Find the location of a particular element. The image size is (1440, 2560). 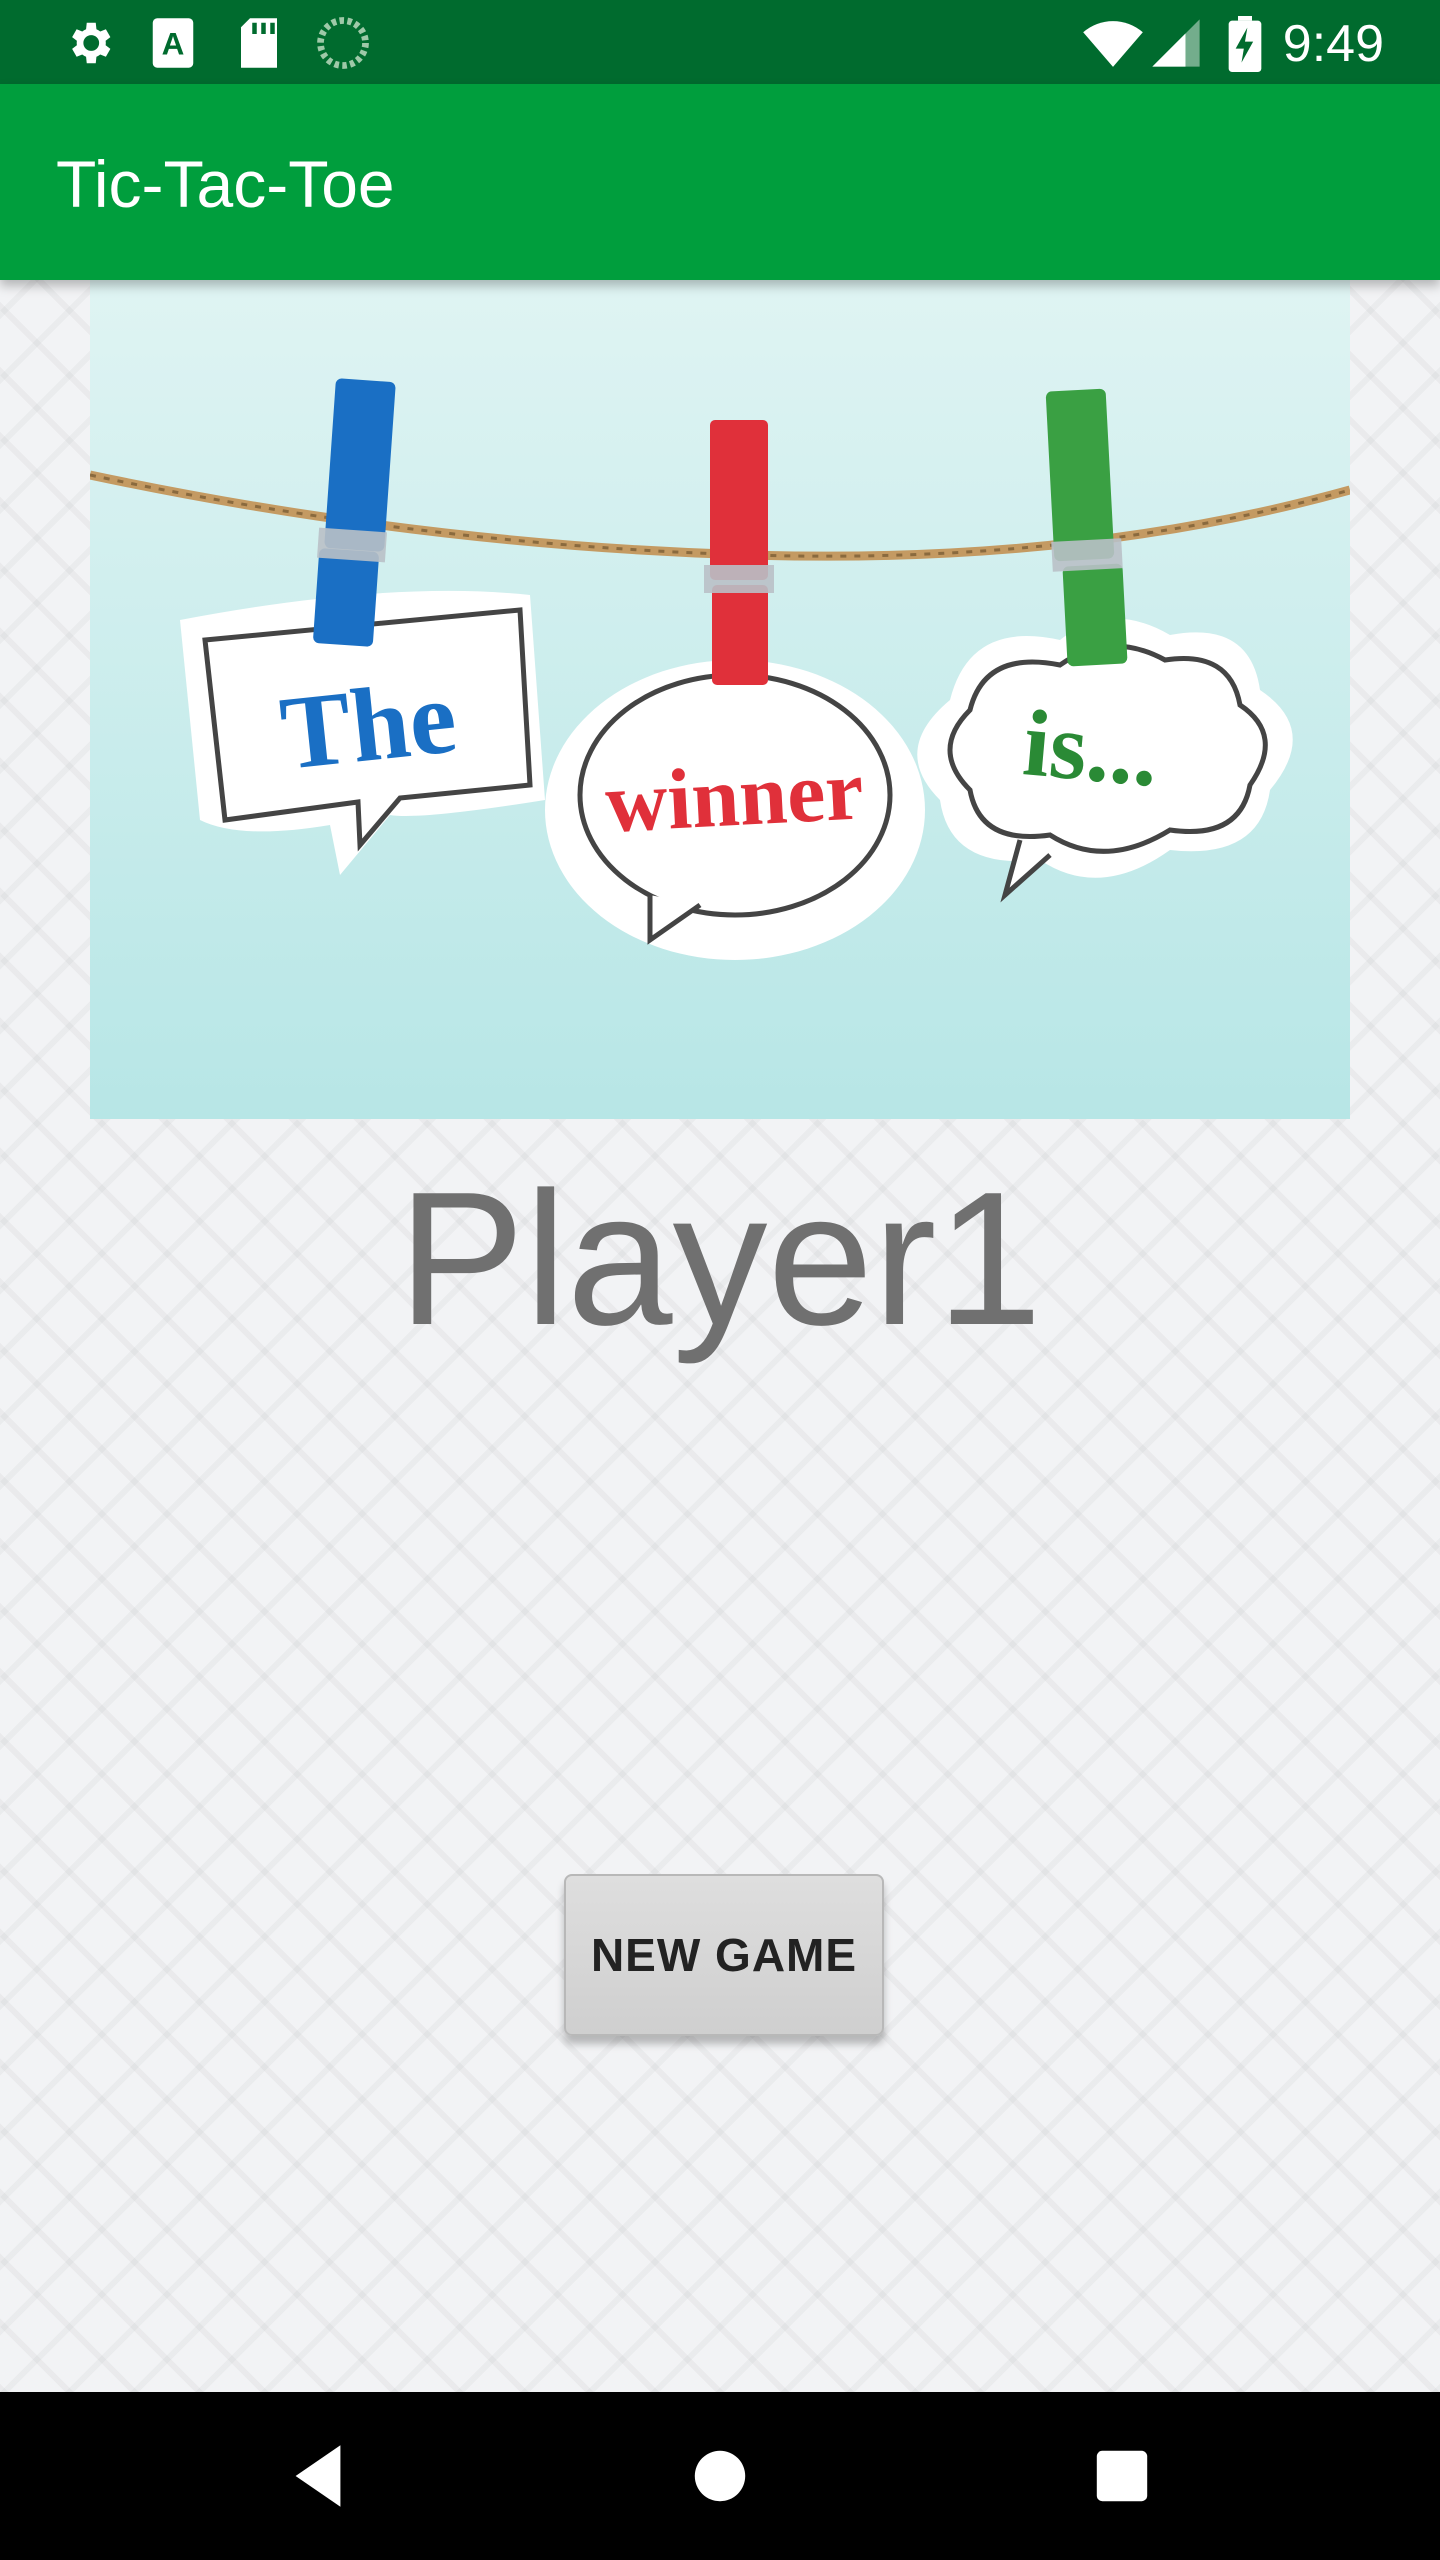

sd-card-icon is located at coordinates (259, 43).